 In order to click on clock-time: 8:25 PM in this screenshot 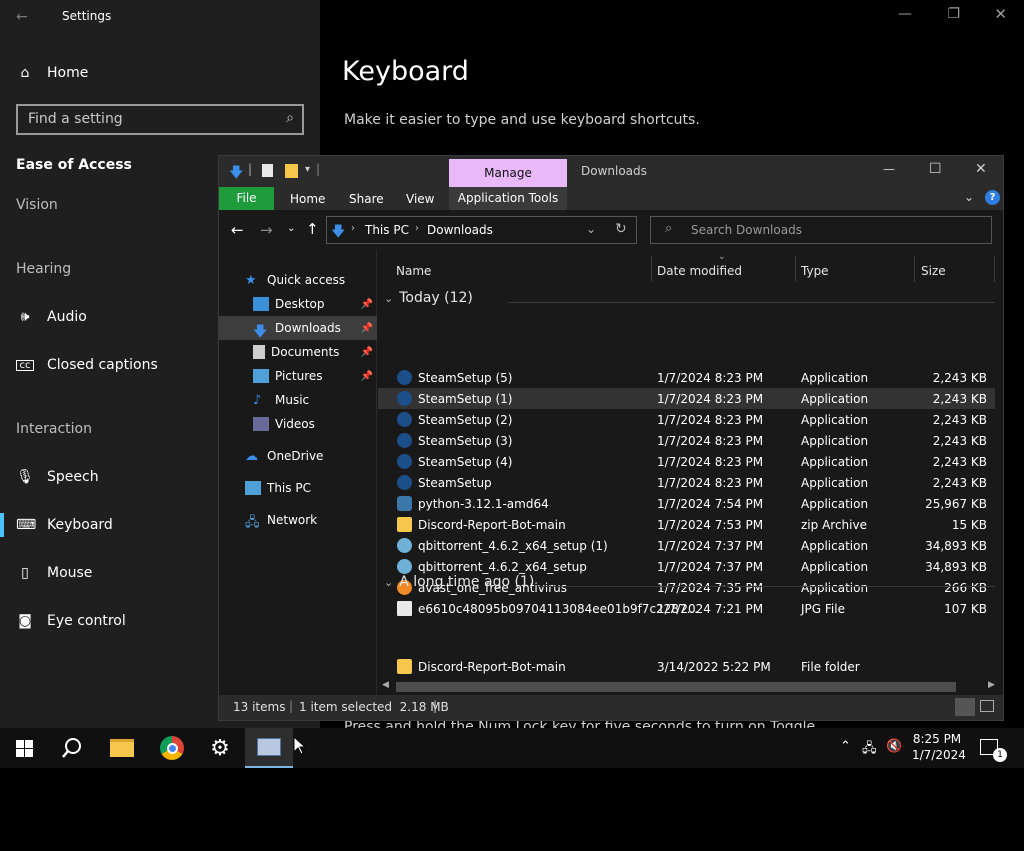, I will do `click(937, 739)`.